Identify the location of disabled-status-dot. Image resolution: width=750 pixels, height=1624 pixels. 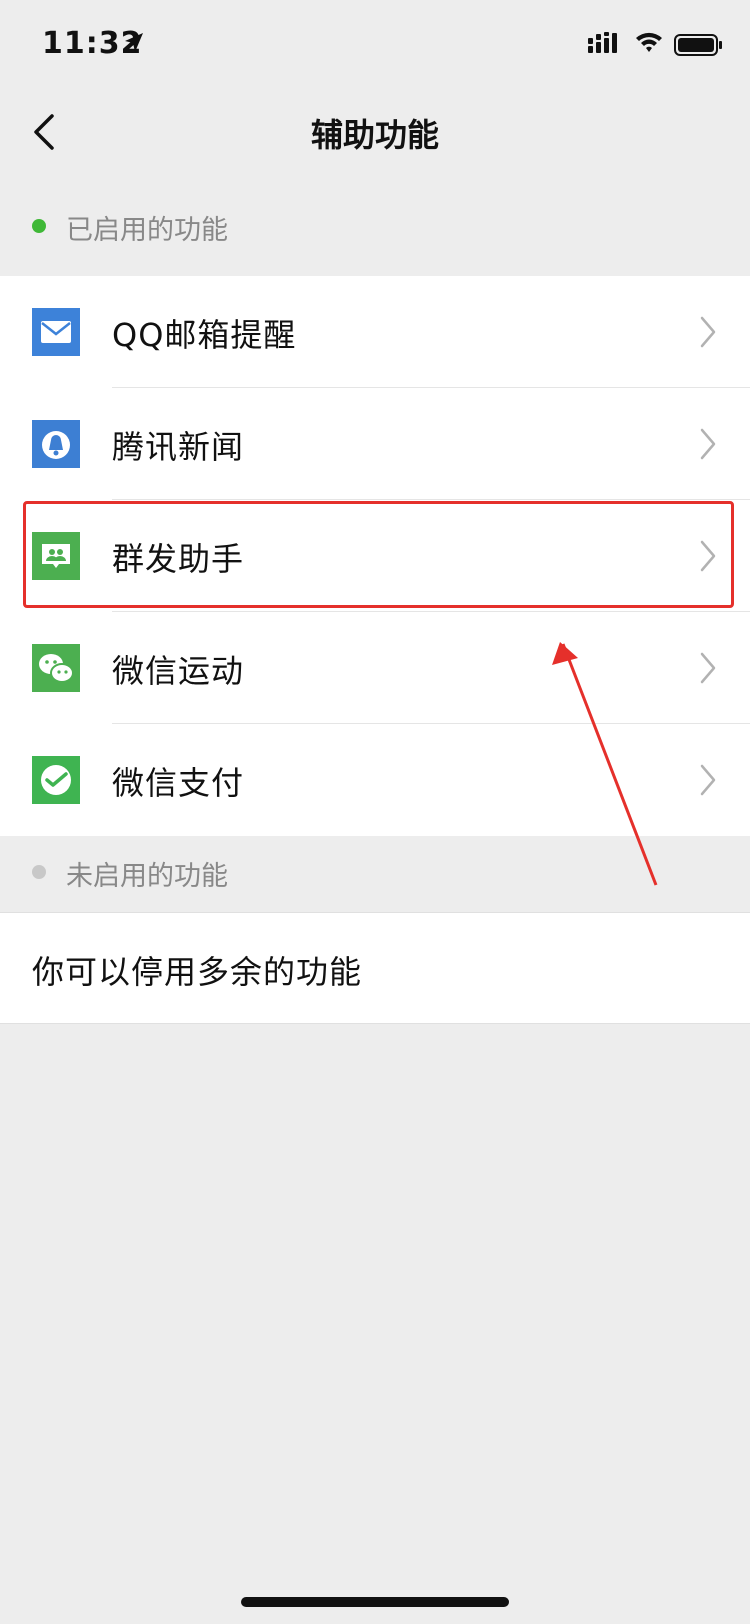
(39, 872).